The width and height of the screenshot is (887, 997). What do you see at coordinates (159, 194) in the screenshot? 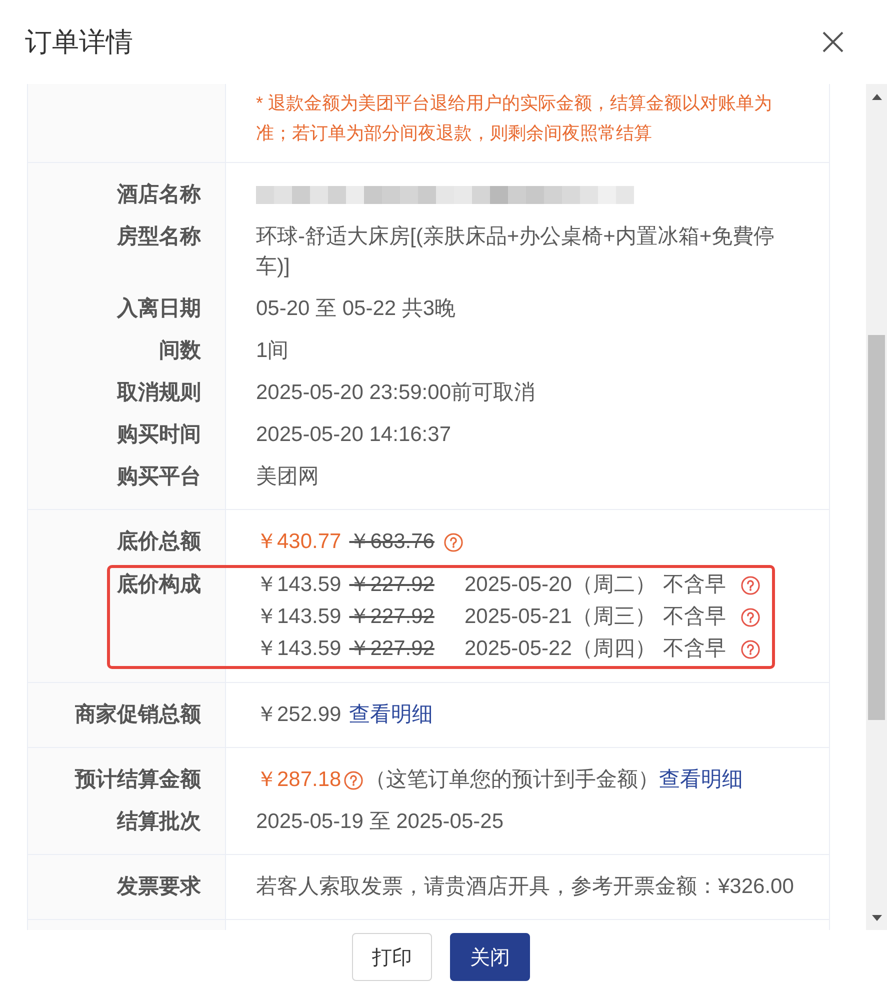
I see `field-label: 酒店名称` at bounding box center [159, 194].